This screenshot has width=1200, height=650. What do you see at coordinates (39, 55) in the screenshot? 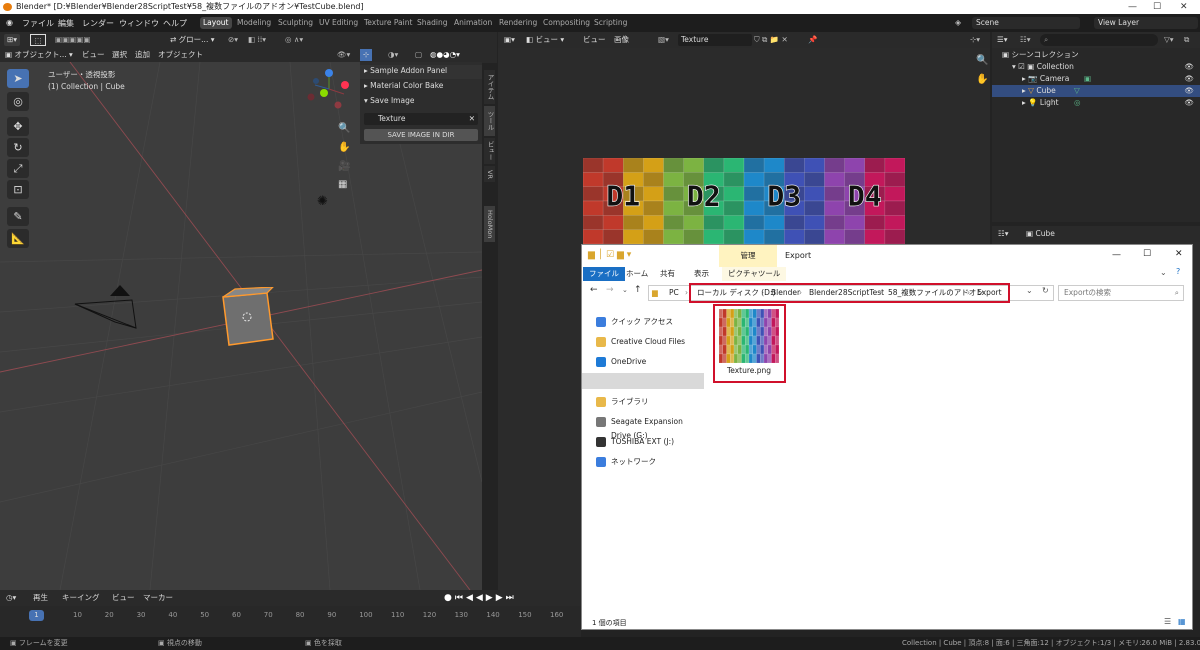
I see `object-mode-dropdown: ▣ オブジェクト... ▾` at bounding box center [39, 55].